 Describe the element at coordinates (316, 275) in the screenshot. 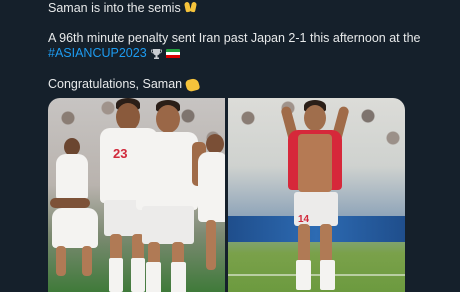

I see `pitch-line` at that location.